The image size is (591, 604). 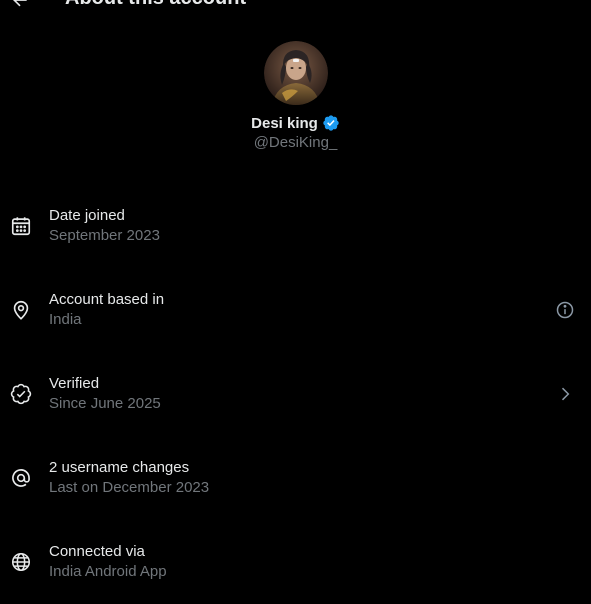 I want to click on info-icon, so click(x=565, y=310).